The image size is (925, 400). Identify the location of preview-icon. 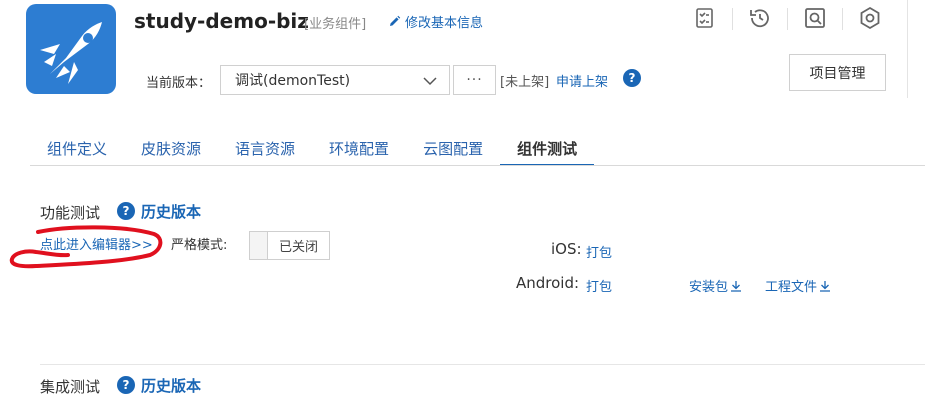
(815, 18).